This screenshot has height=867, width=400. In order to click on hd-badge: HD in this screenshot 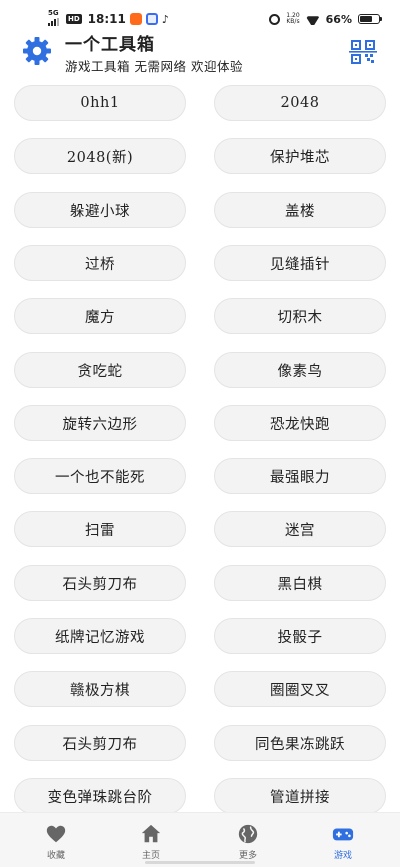, I will do `click(74, 19)`.